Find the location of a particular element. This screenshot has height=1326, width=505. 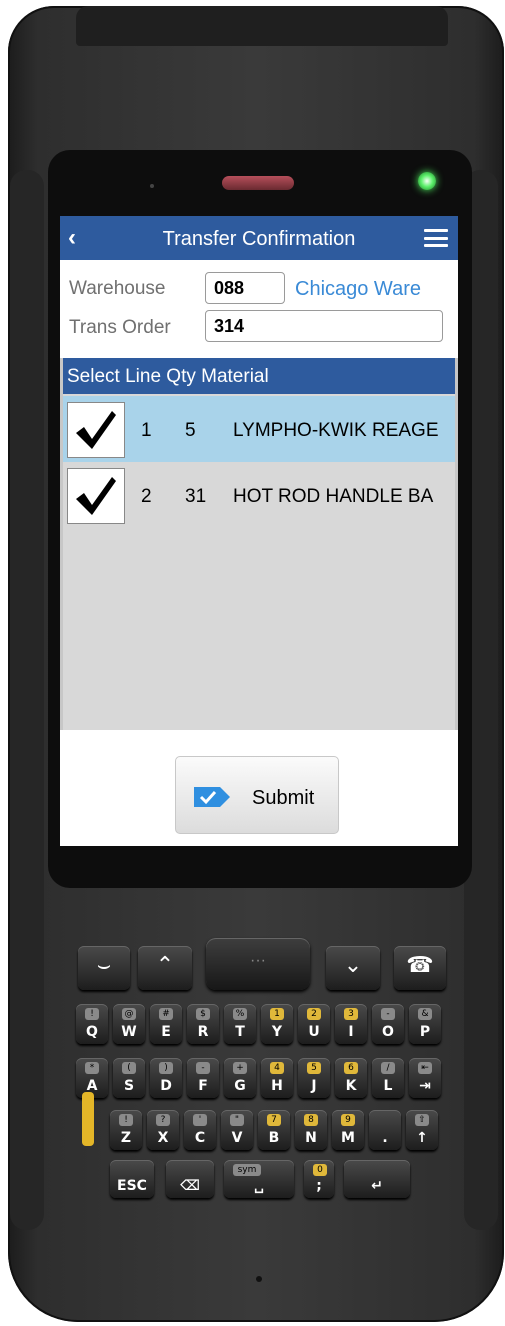

key-main-label: M is located at coordinates (348, 1138).